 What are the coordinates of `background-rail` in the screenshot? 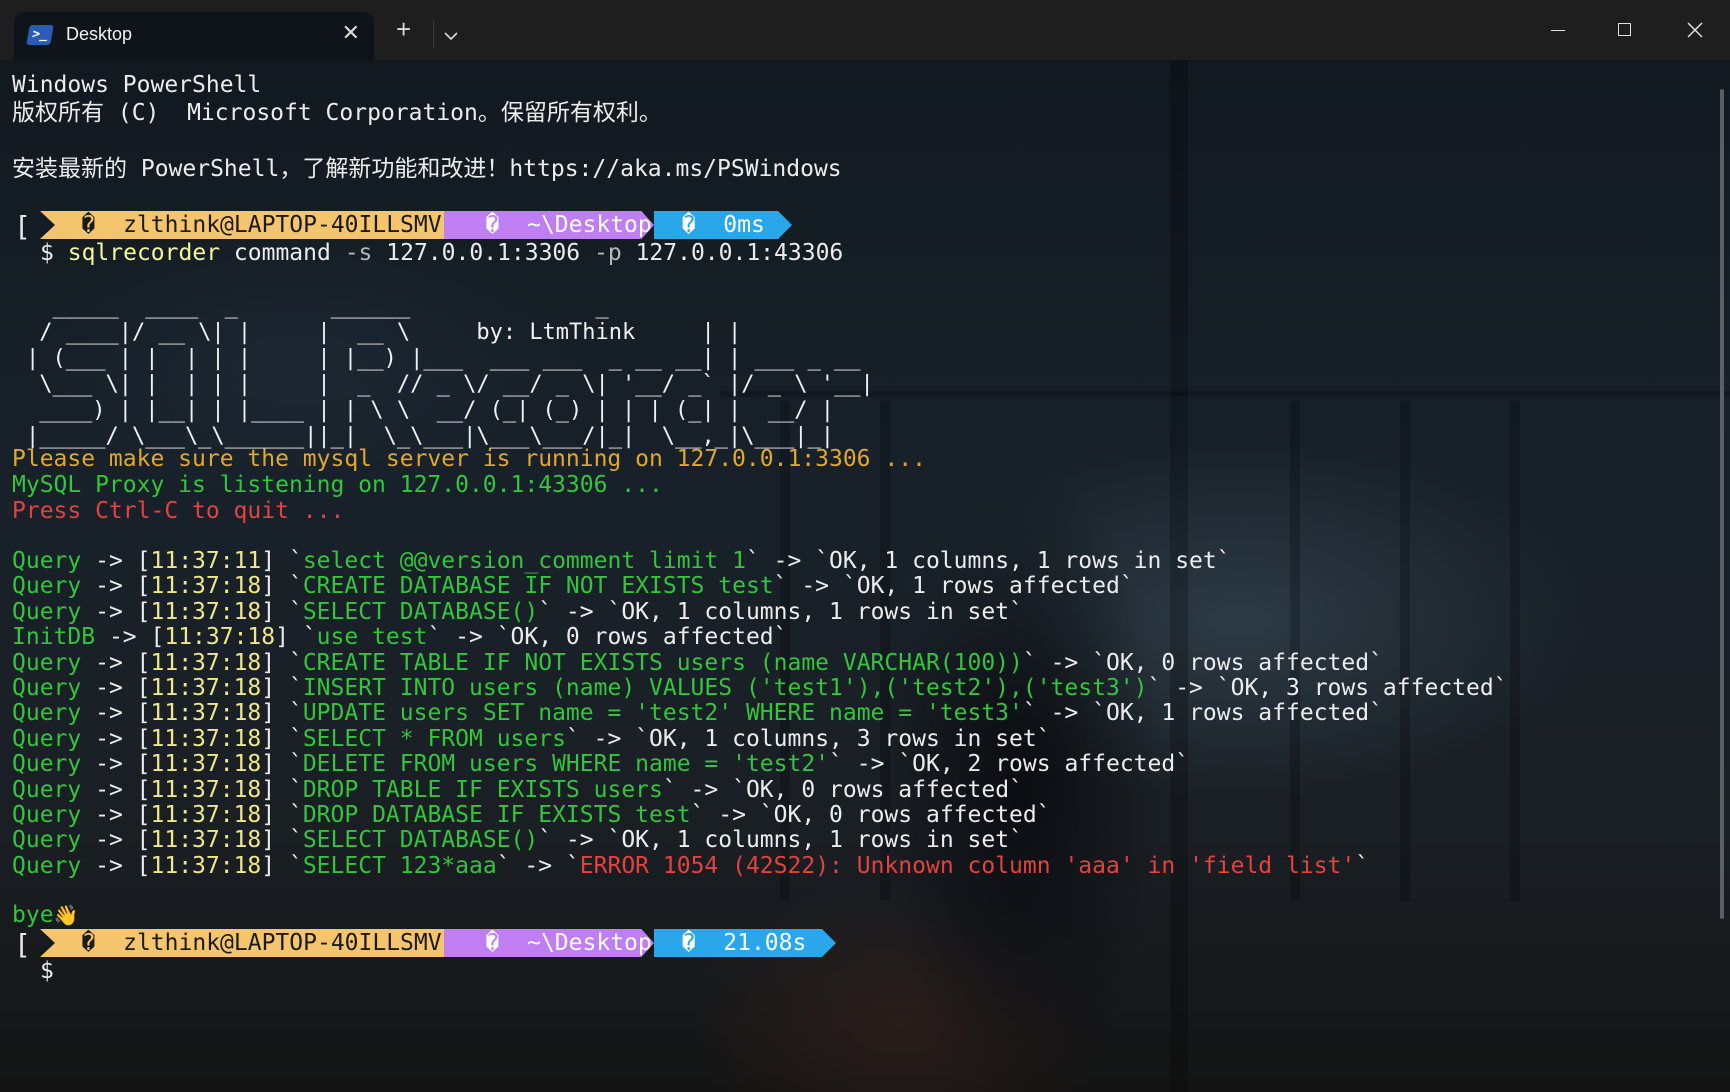 It's located at (1179, 576).